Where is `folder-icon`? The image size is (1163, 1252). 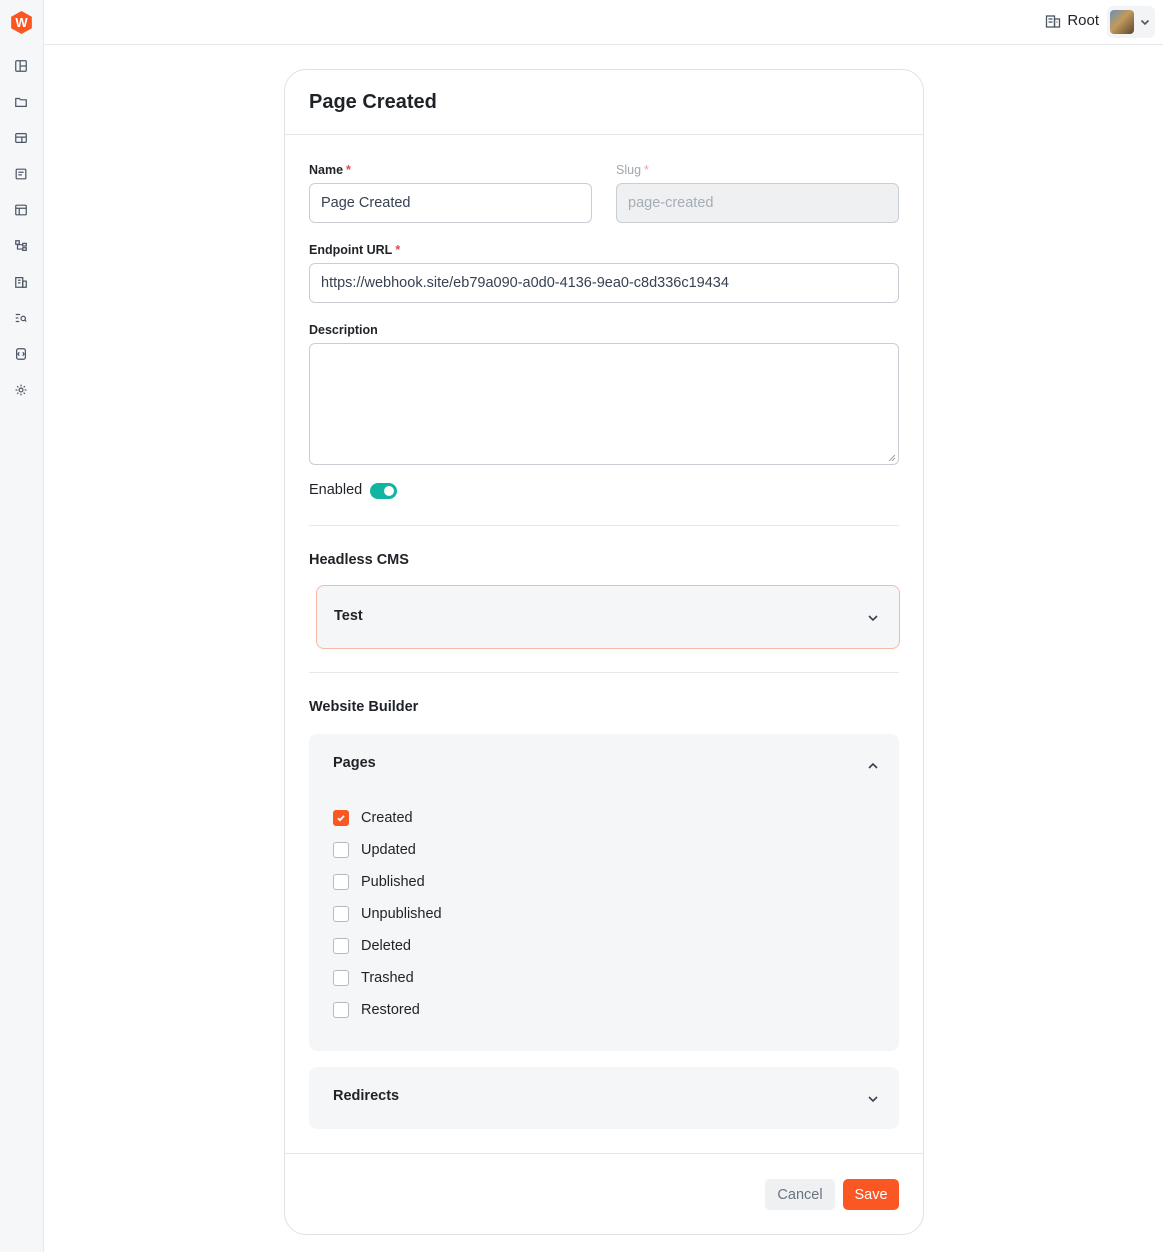 folder-icon is located at coordinates (21, 102).